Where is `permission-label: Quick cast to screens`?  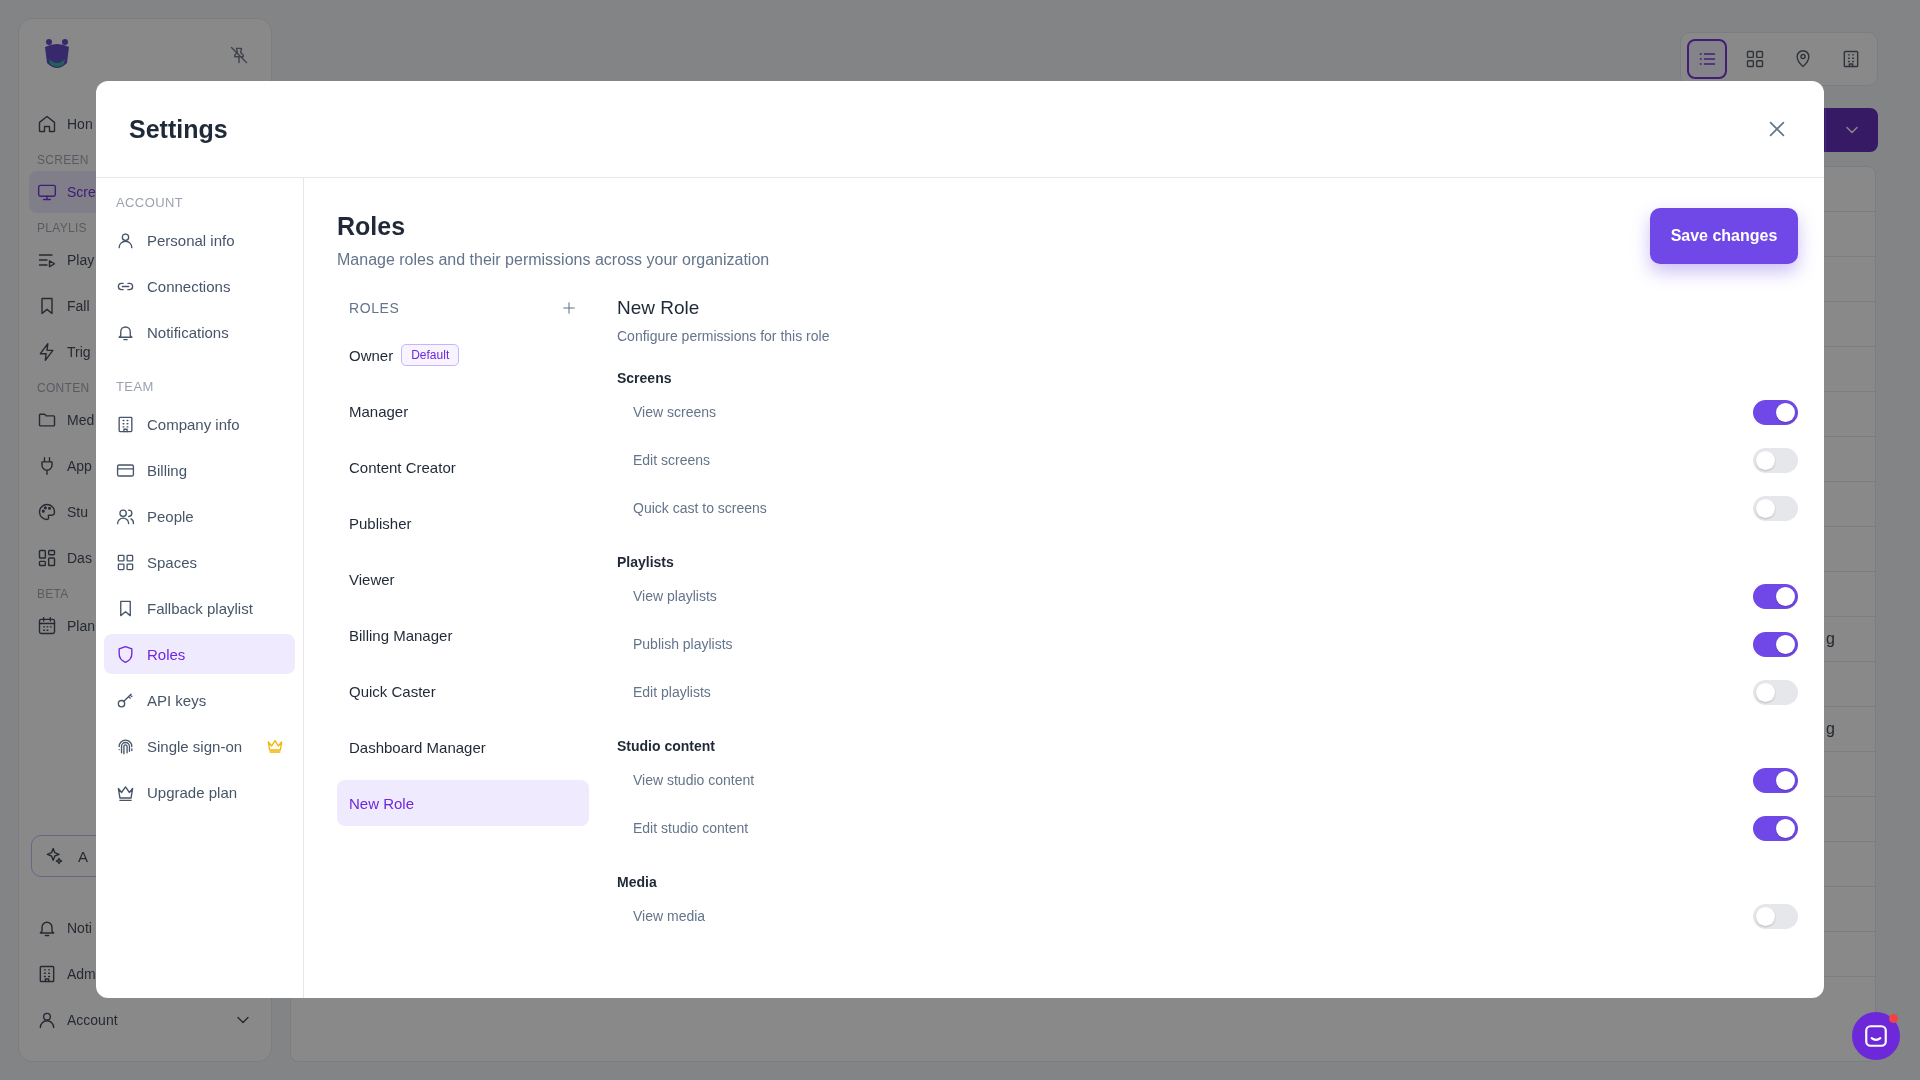
permission-label: Quick cast to screens is located at coordinates (700, 508).